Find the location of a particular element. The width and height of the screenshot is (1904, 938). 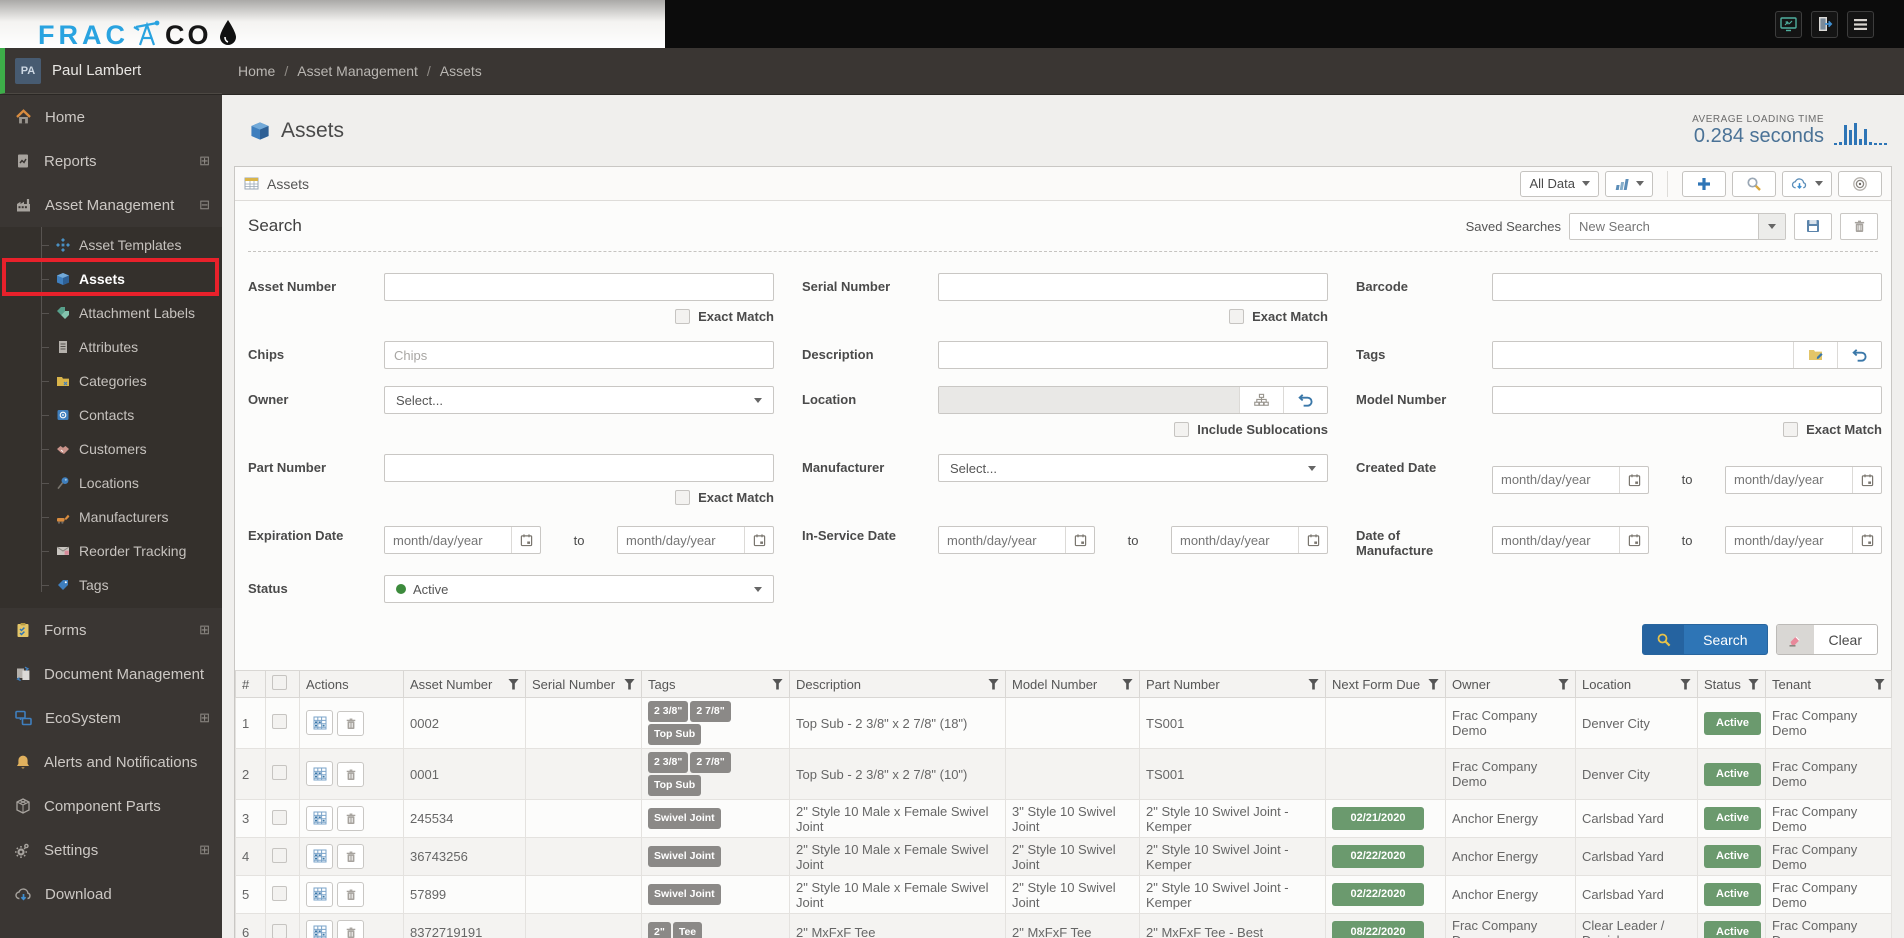

sidebar-item-download: Download is located at coordinates (111, 894).